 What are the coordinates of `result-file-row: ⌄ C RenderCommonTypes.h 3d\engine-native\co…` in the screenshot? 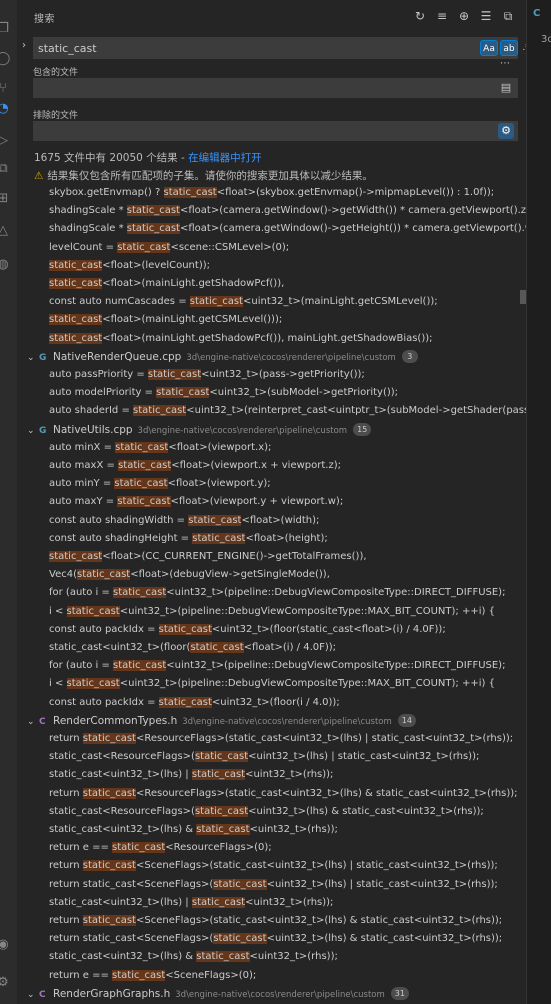 It's located at (271, 721).